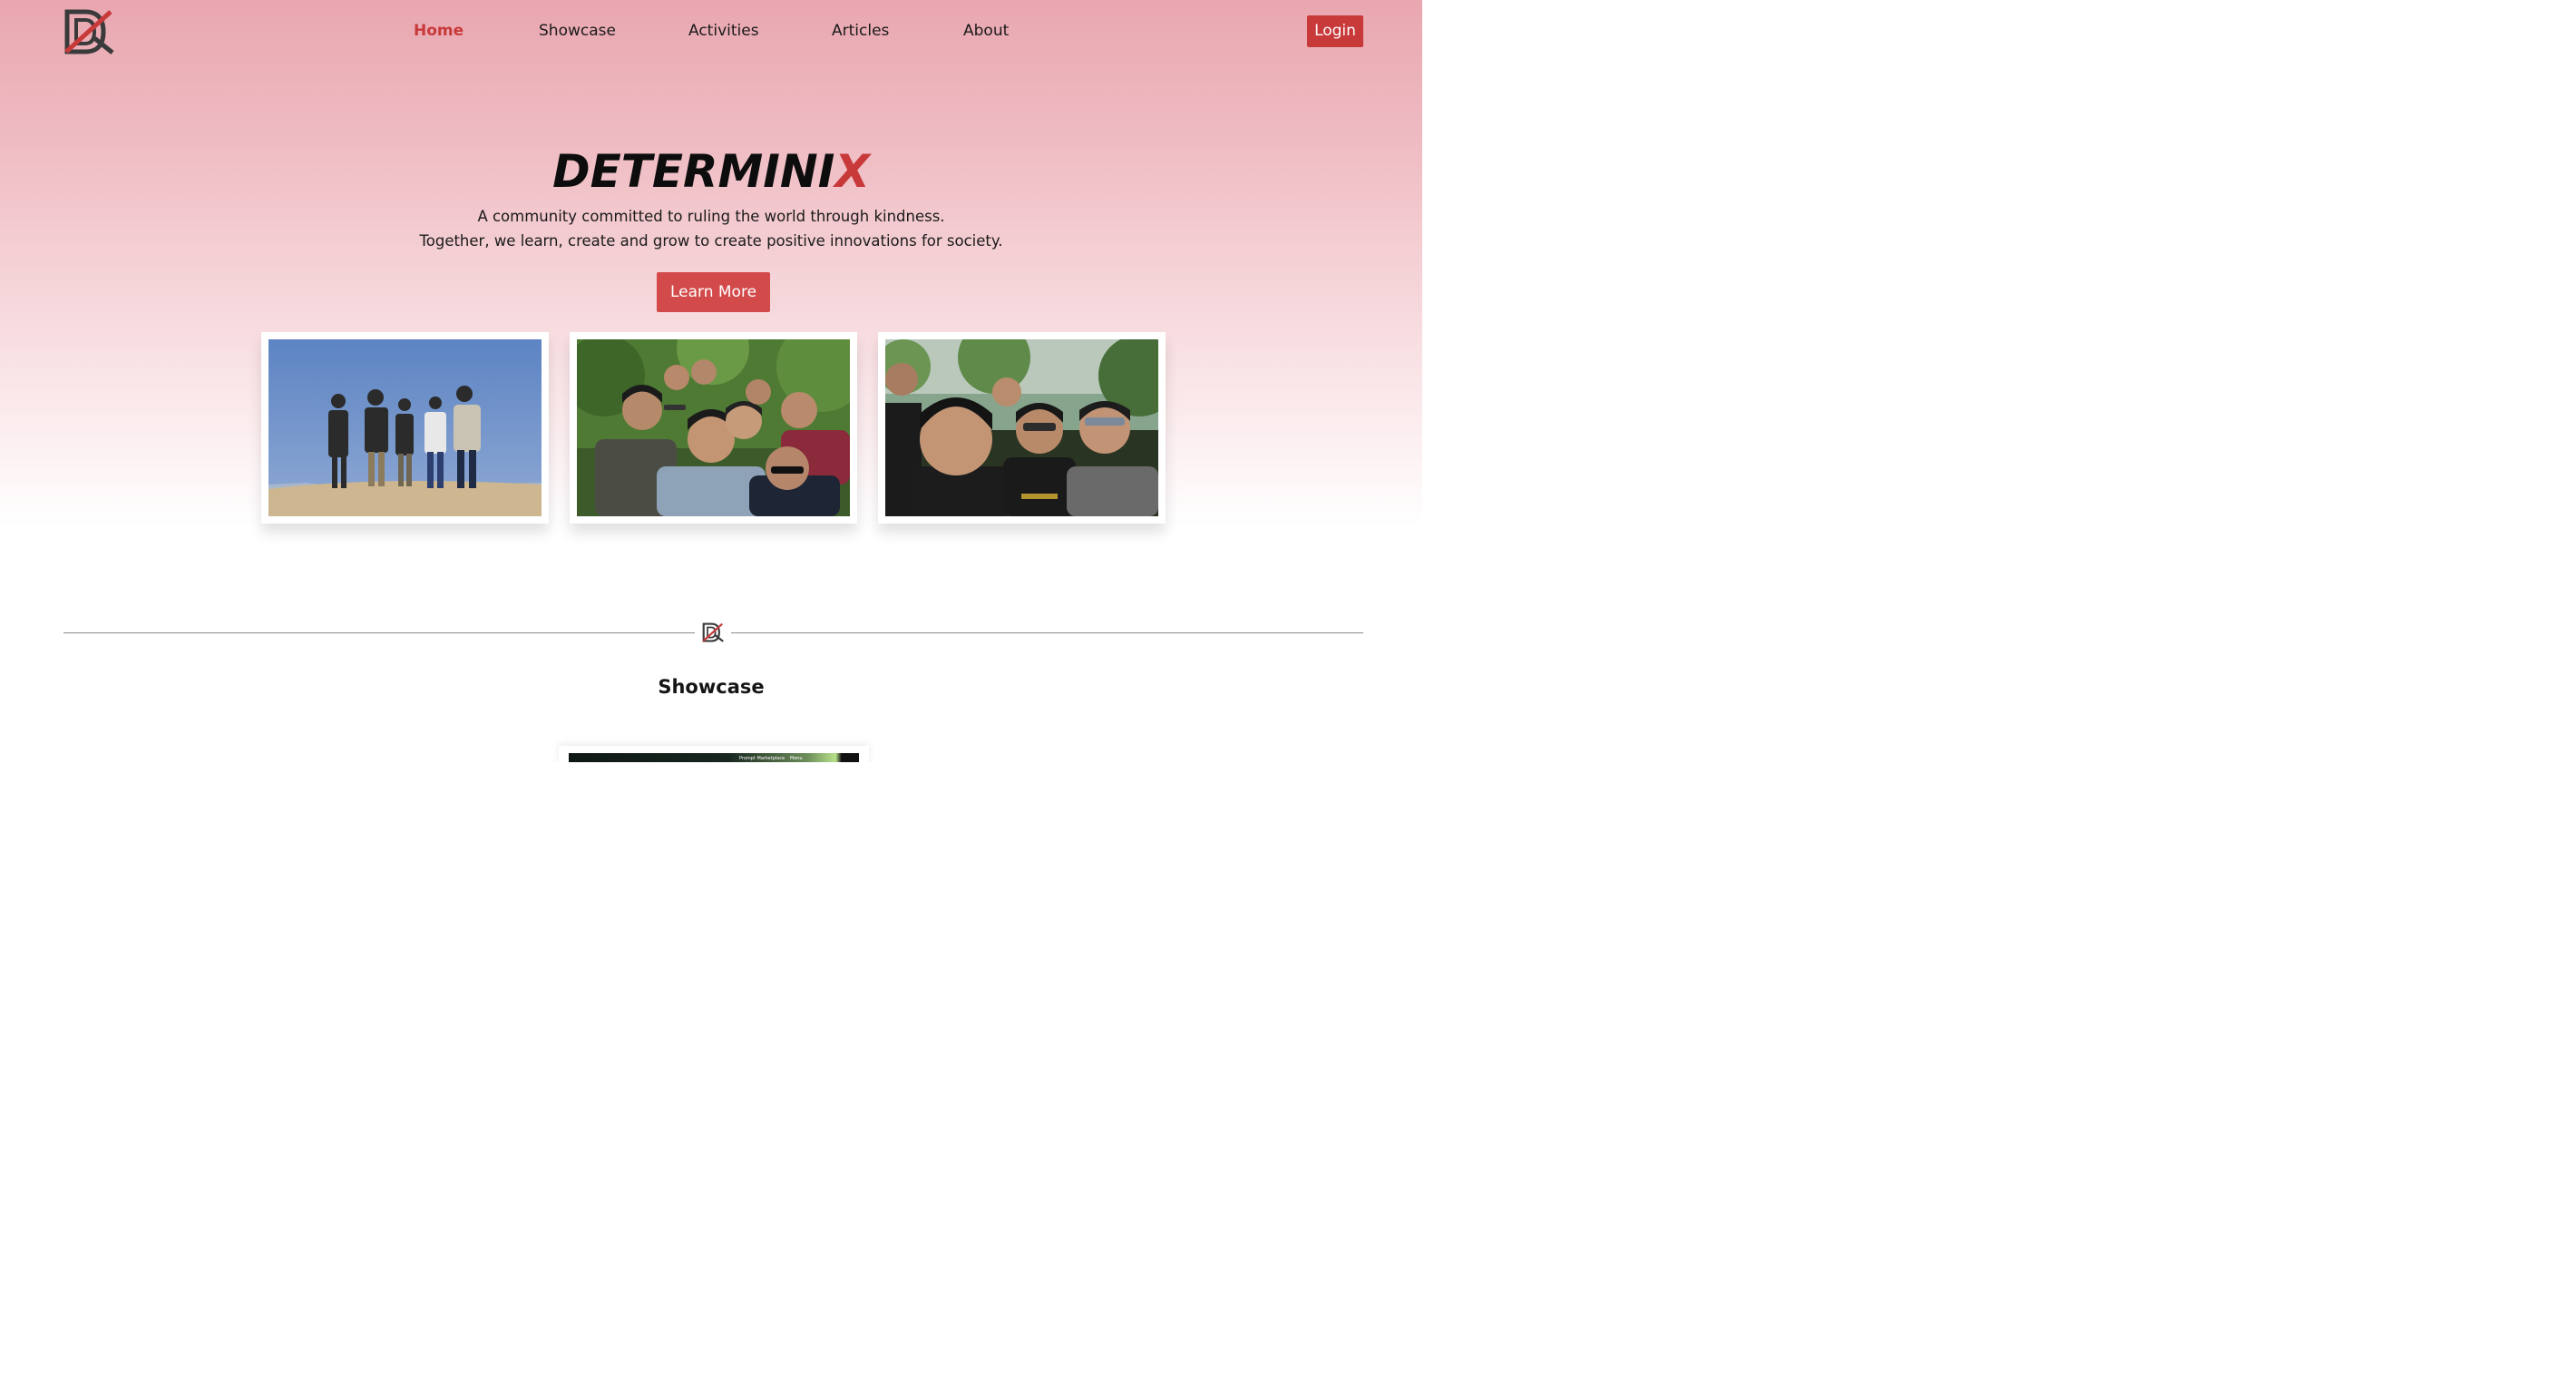 Image resolution: width=2576 pixels, height=1381 pixels. I want to click on divider-line-left, so click(379, 632).